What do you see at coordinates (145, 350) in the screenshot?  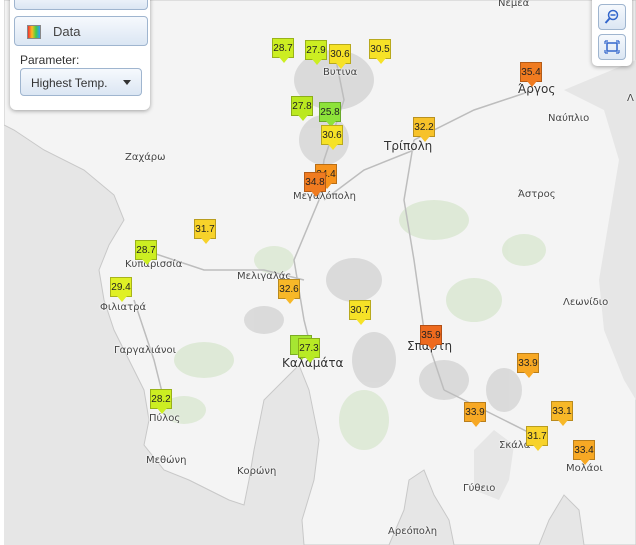 I see `place-label: Γαργαλιάνοι` at bounding box center [145, 350].